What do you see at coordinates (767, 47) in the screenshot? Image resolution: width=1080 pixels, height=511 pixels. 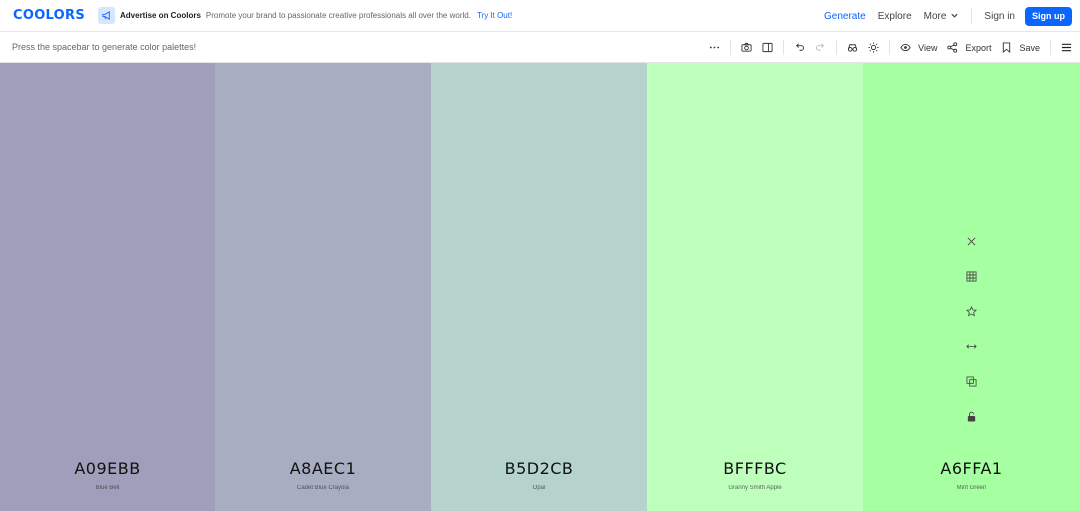 I see `side-panel-icon` at bounding box center [767, 47].